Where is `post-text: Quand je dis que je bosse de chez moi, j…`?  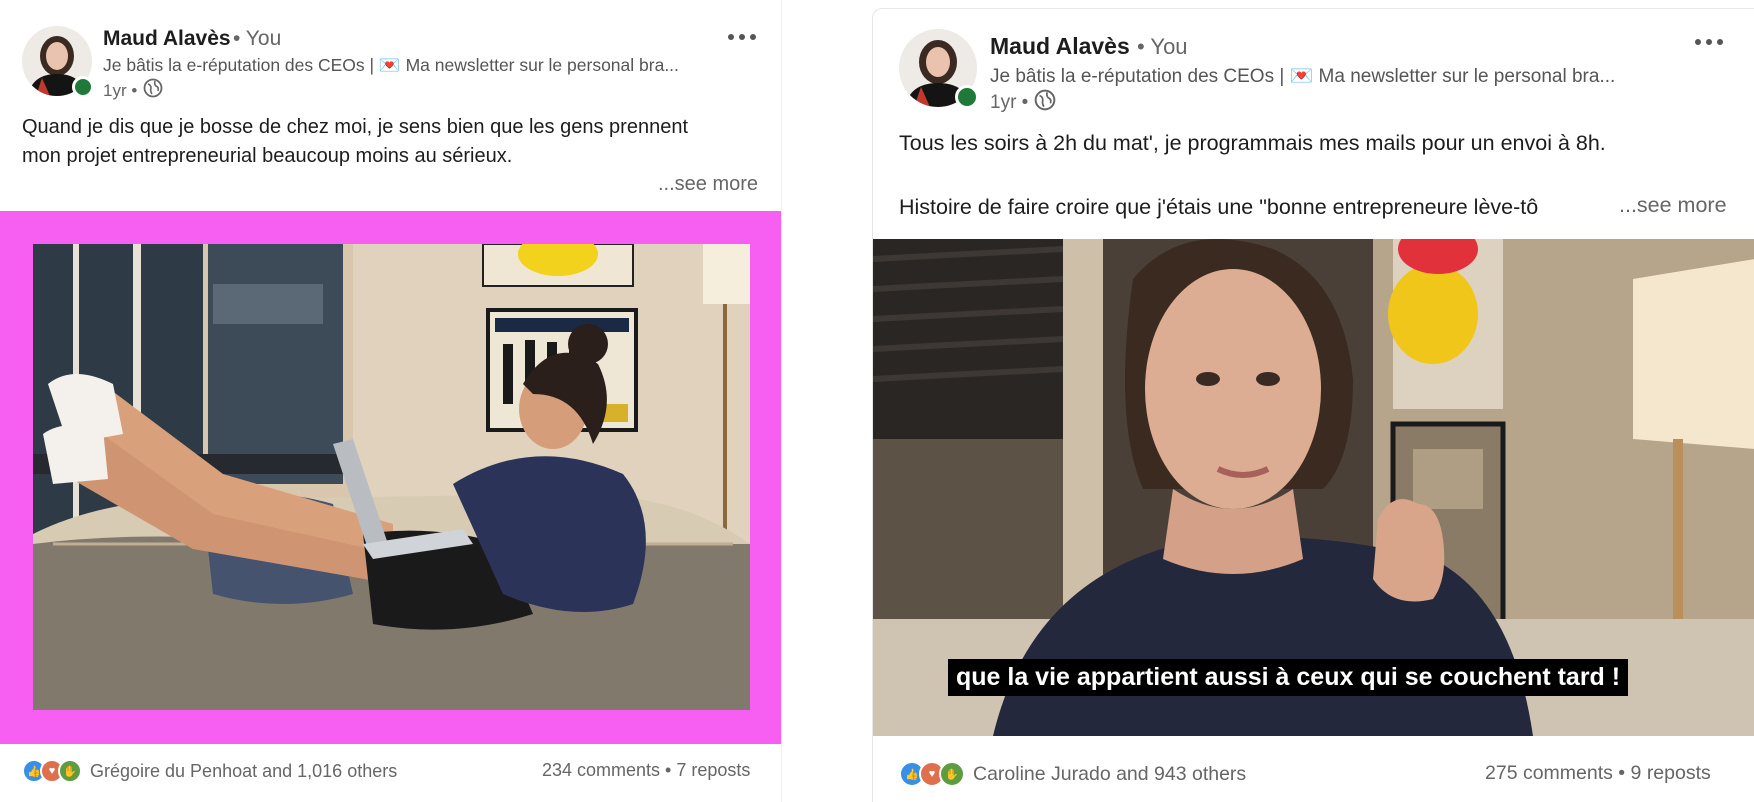 post-text: Quand je dis que je bosse de chez moi, j… is located at coordinates (392, 142).